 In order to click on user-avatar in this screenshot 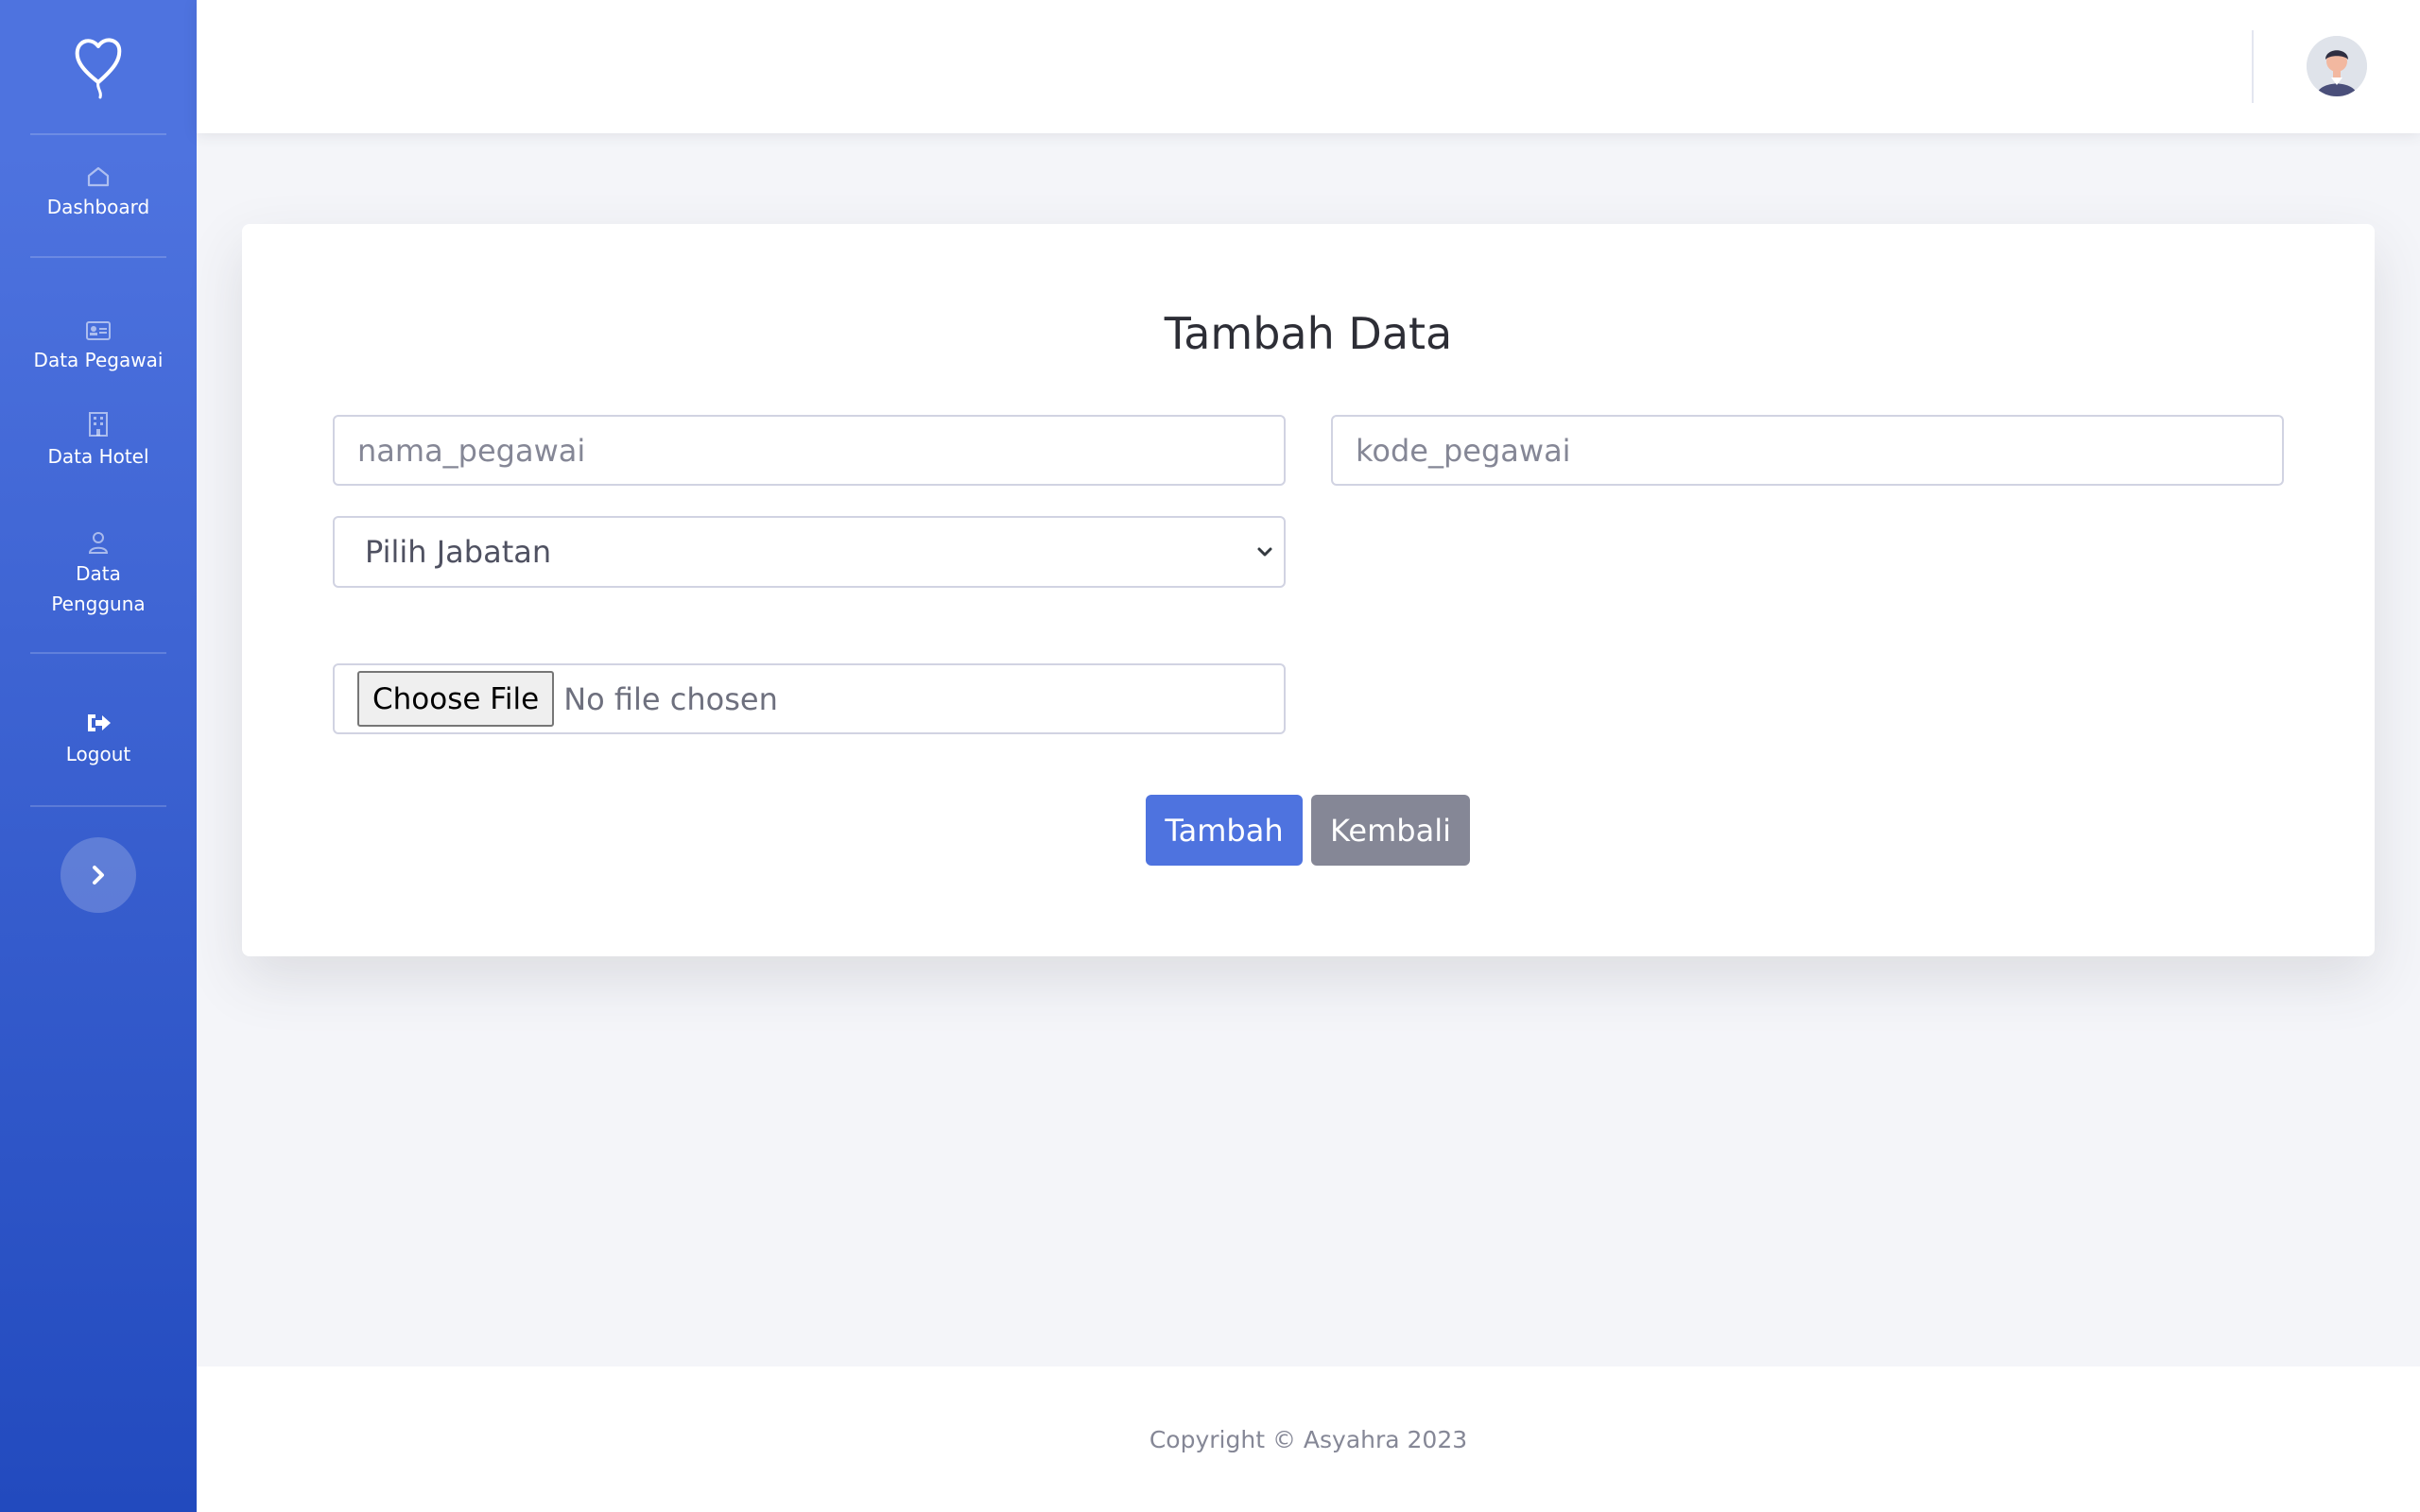, I will do `click(2337, 66)`.